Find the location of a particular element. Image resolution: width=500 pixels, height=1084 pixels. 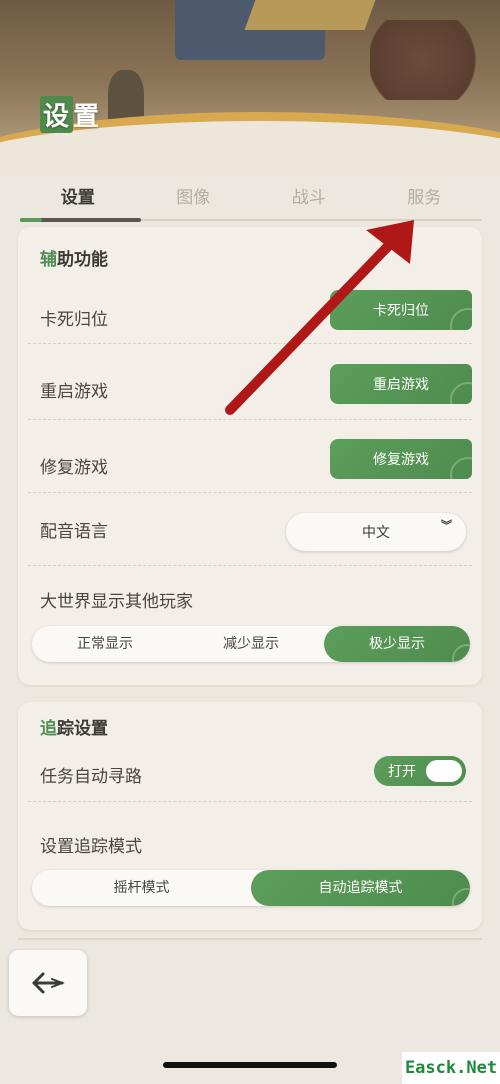

restart-game-button: 重启游戏 is located at coordinates (401, 384).